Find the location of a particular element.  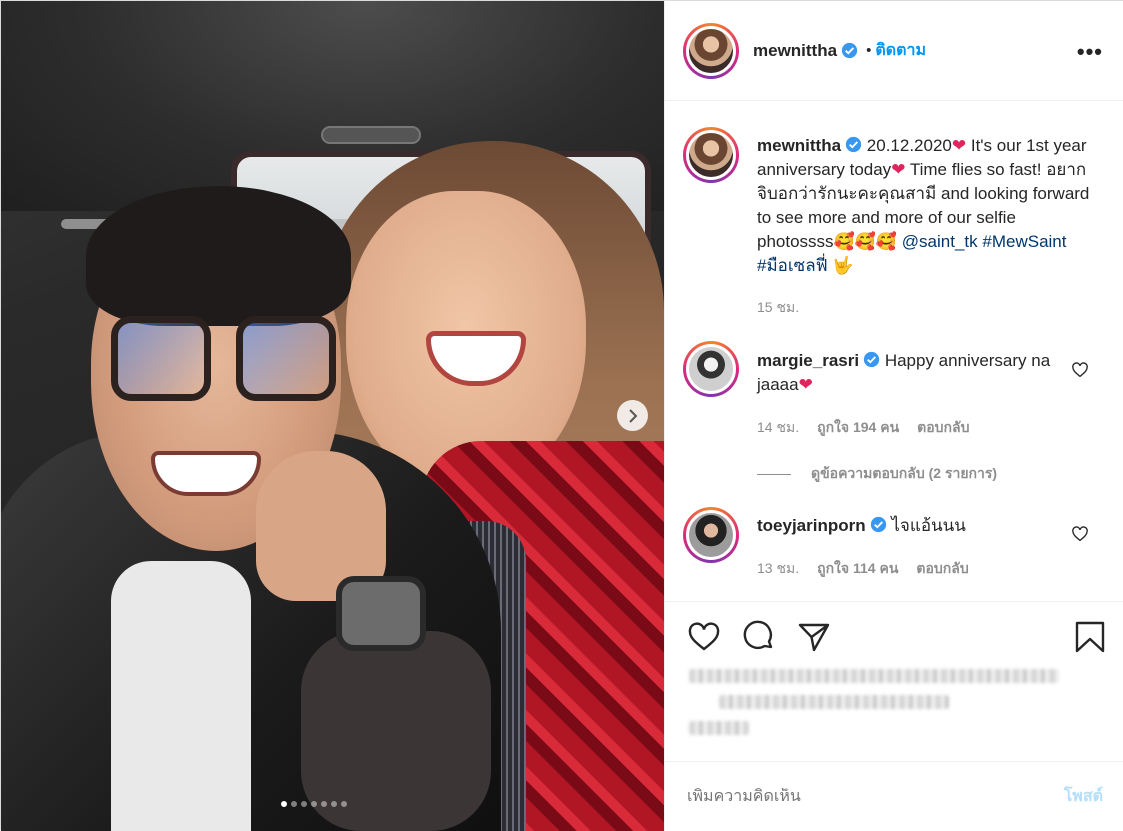

comment-time: 14 ชม. is located at coordinates (778, 428).